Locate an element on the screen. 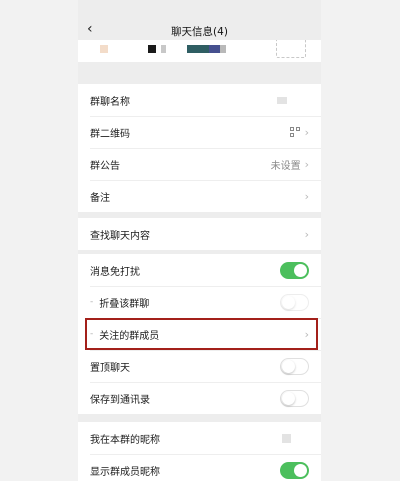  fold-toggle is located at coordinates (294, 302).